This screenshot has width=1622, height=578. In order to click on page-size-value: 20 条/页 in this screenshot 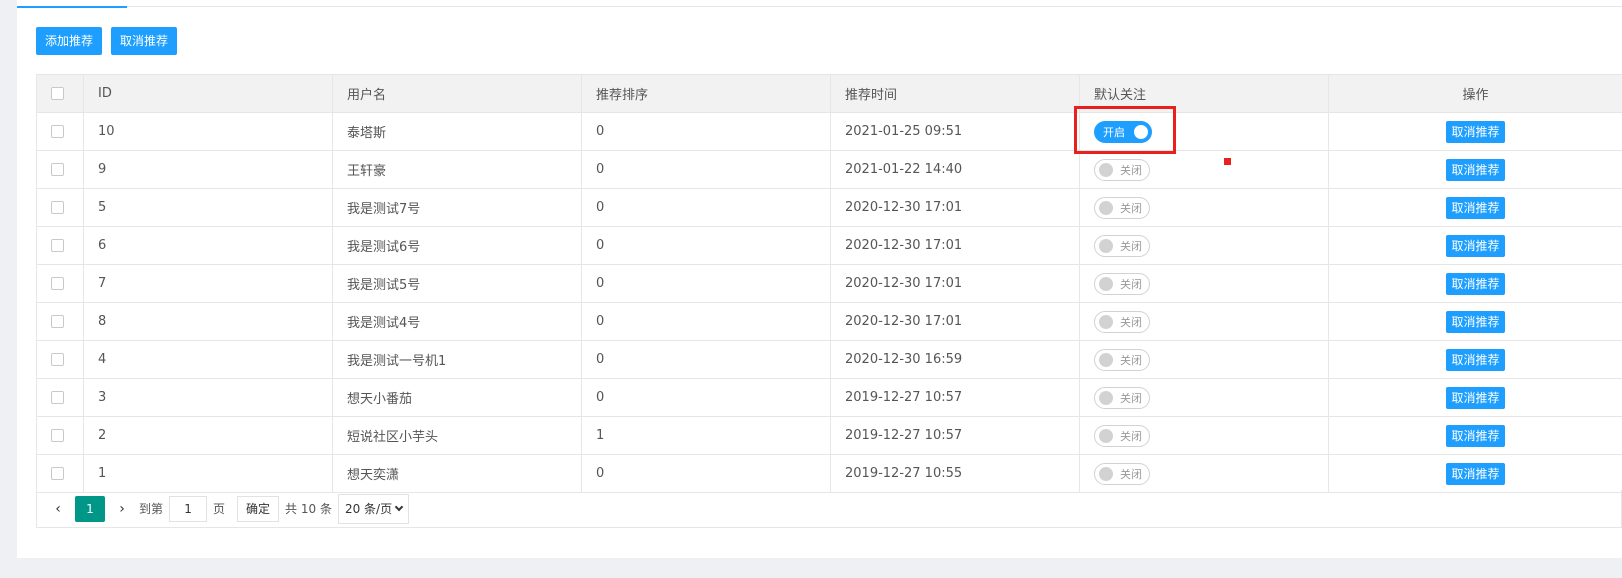, I will do `click(368, 508)`.